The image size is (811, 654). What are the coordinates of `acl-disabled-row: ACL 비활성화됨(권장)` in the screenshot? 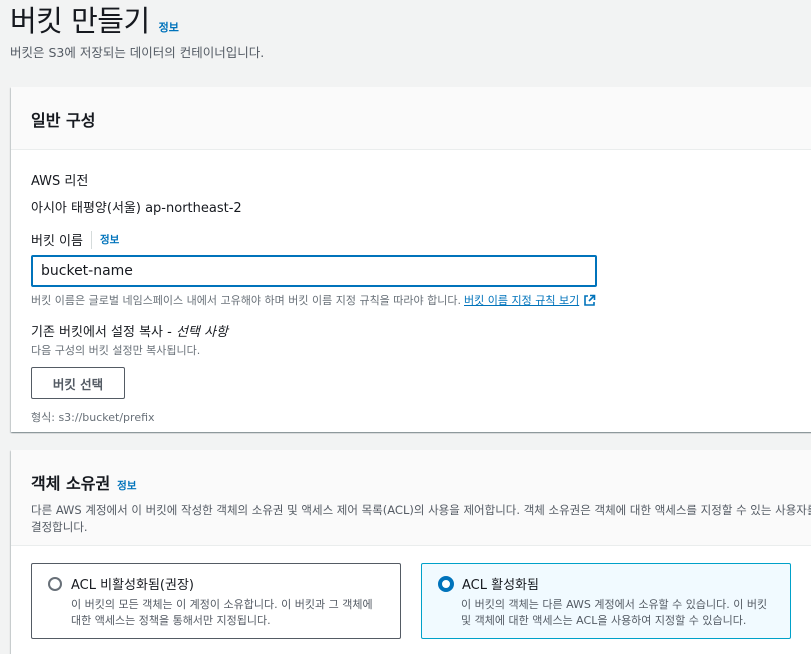 It's located at (216, 583).